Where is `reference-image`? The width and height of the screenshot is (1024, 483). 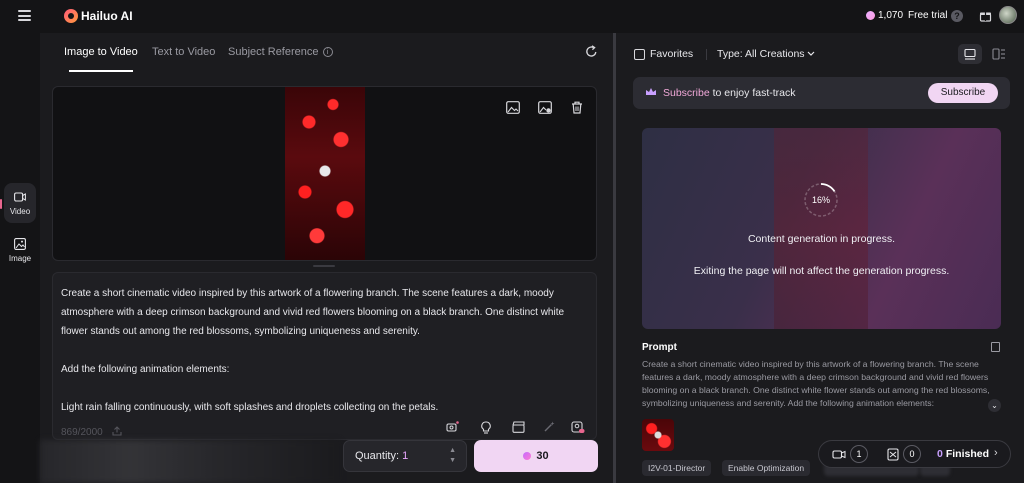 reference-image is located at coordinates (325, 173).